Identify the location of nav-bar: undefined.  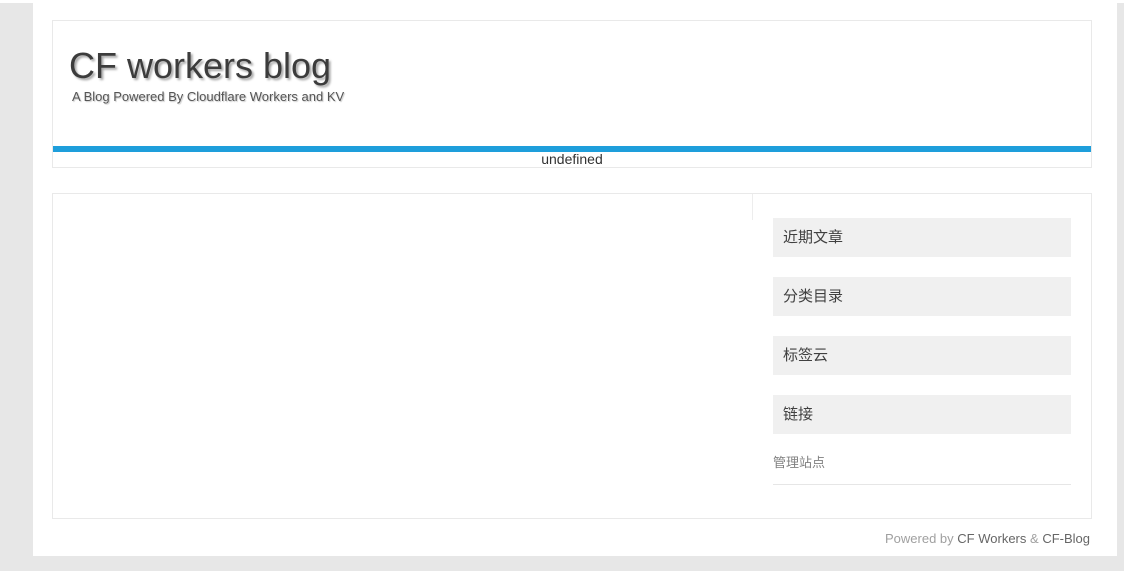
(572, 156).